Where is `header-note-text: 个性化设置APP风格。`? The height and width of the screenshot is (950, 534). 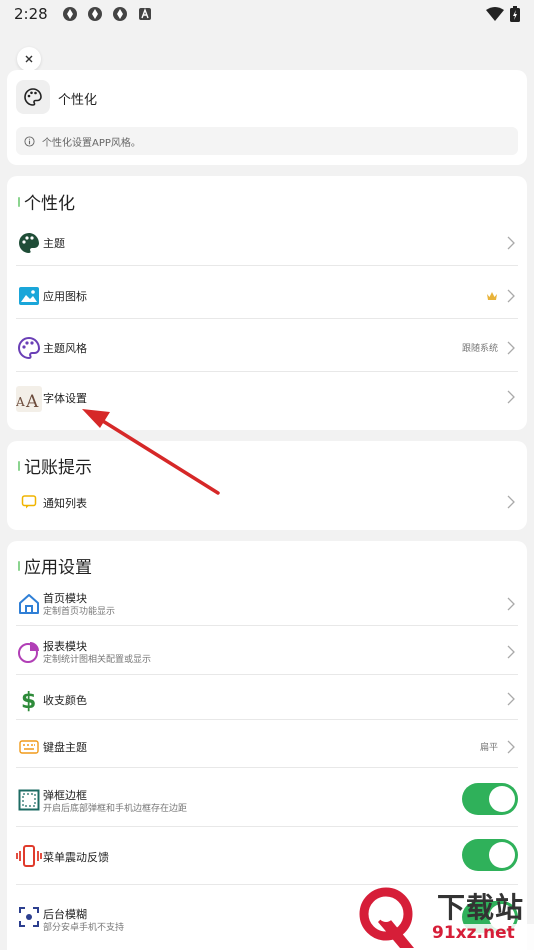 header-note-text: 个性化设置APP风格。 is located at coordinates (91, 143).